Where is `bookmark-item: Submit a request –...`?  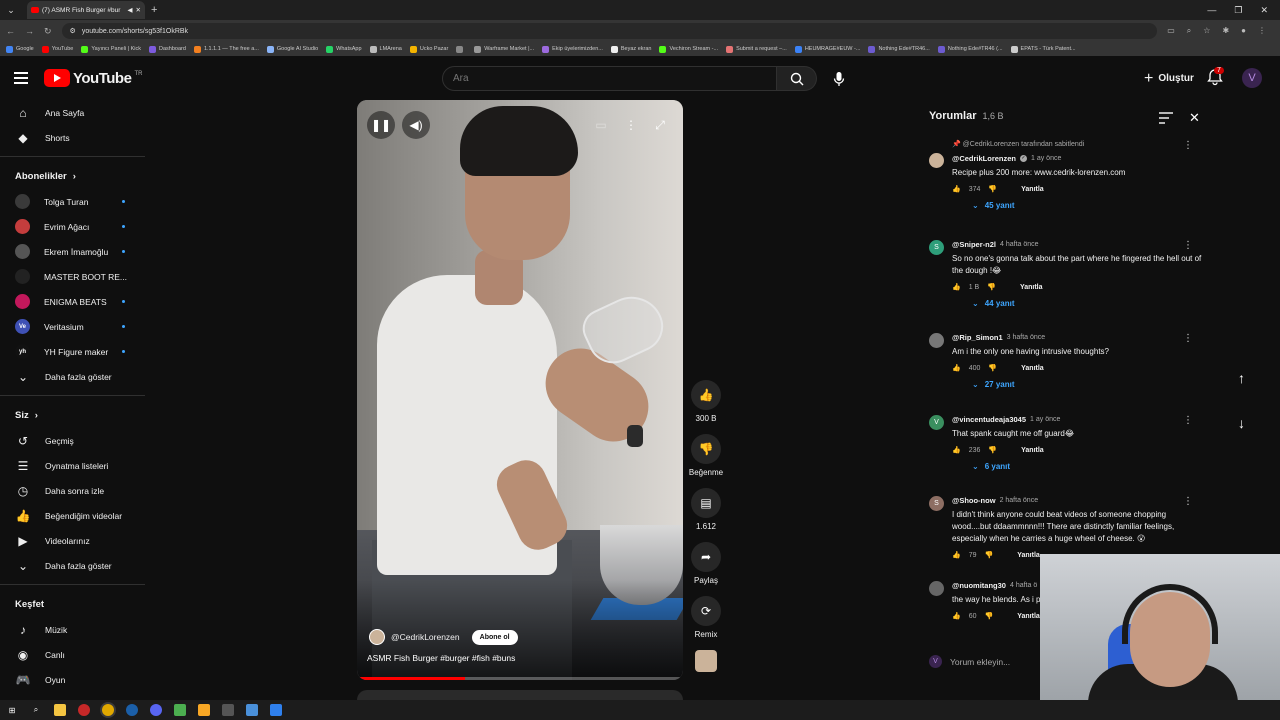
bookmark-item: Submit a request –... is located at coordinates (756, 49).